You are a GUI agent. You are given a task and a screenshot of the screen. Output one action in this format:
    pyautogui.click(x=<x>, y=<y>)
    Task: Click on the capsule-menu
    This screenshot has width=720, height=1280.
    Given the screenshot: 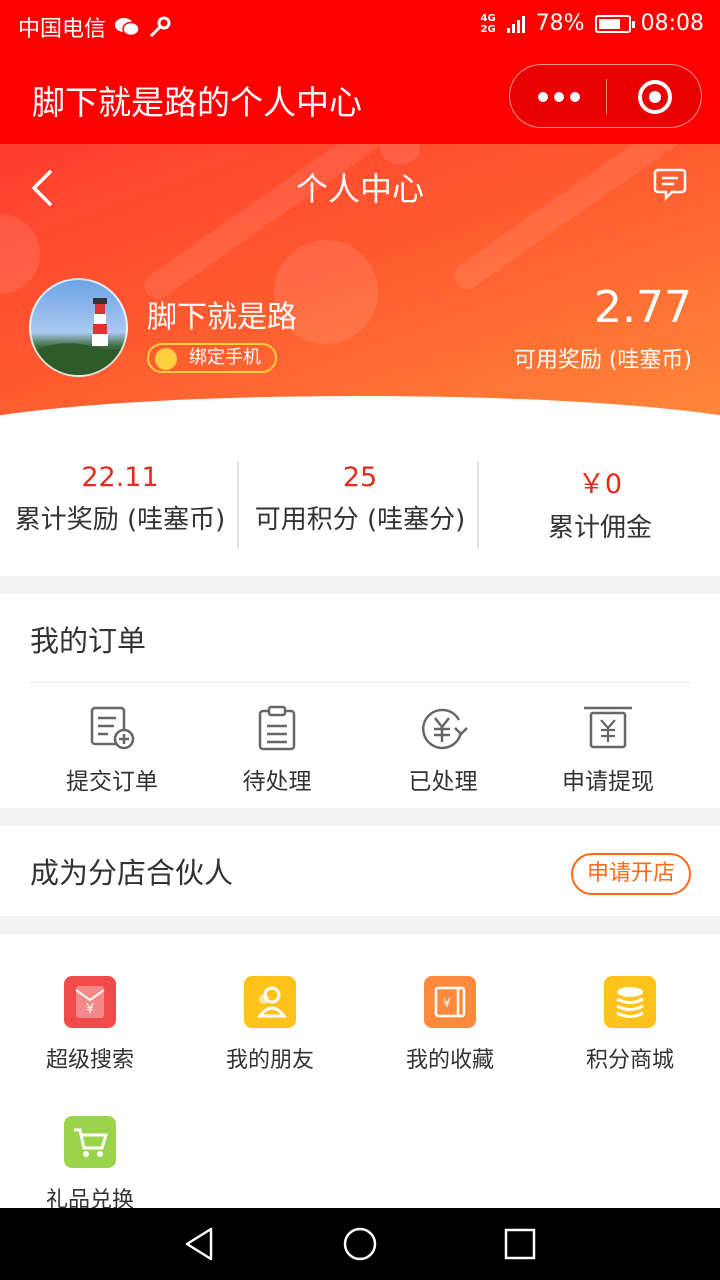 What is the action you would take?
    pyautogui.click(x=605, y=96)
    